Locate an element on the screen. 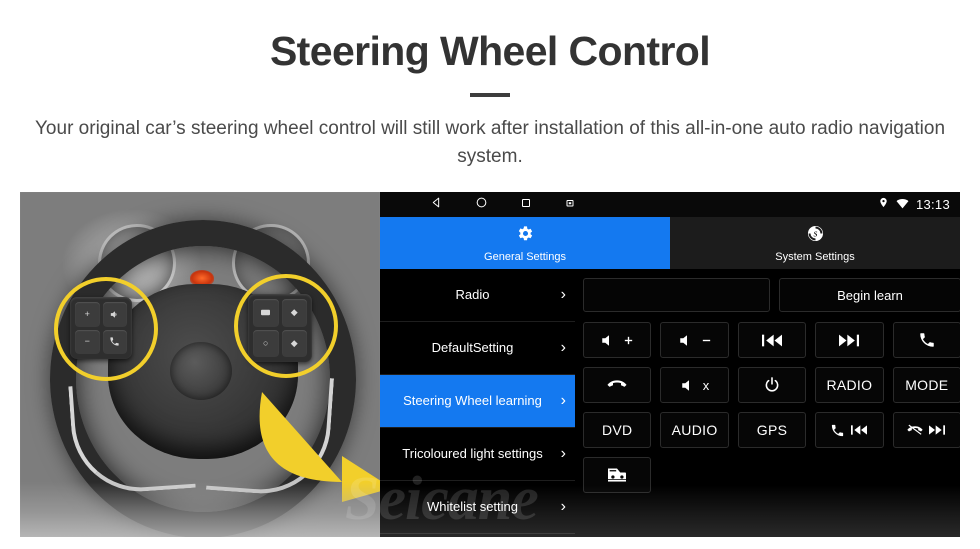  answer-call-button is located at coordinates (926, 340).